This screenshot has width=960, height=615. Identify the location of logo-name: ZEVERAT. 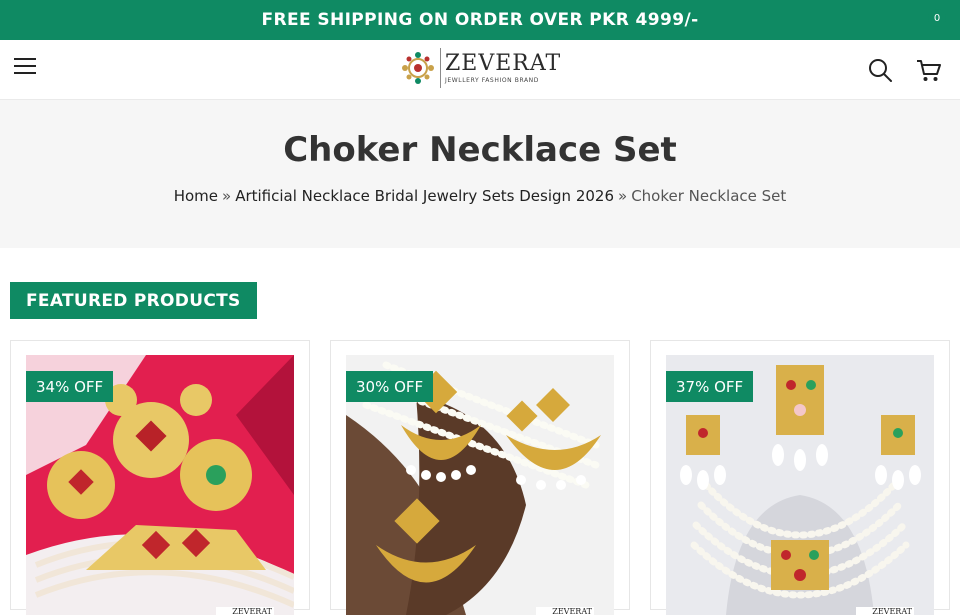
(503, 63).